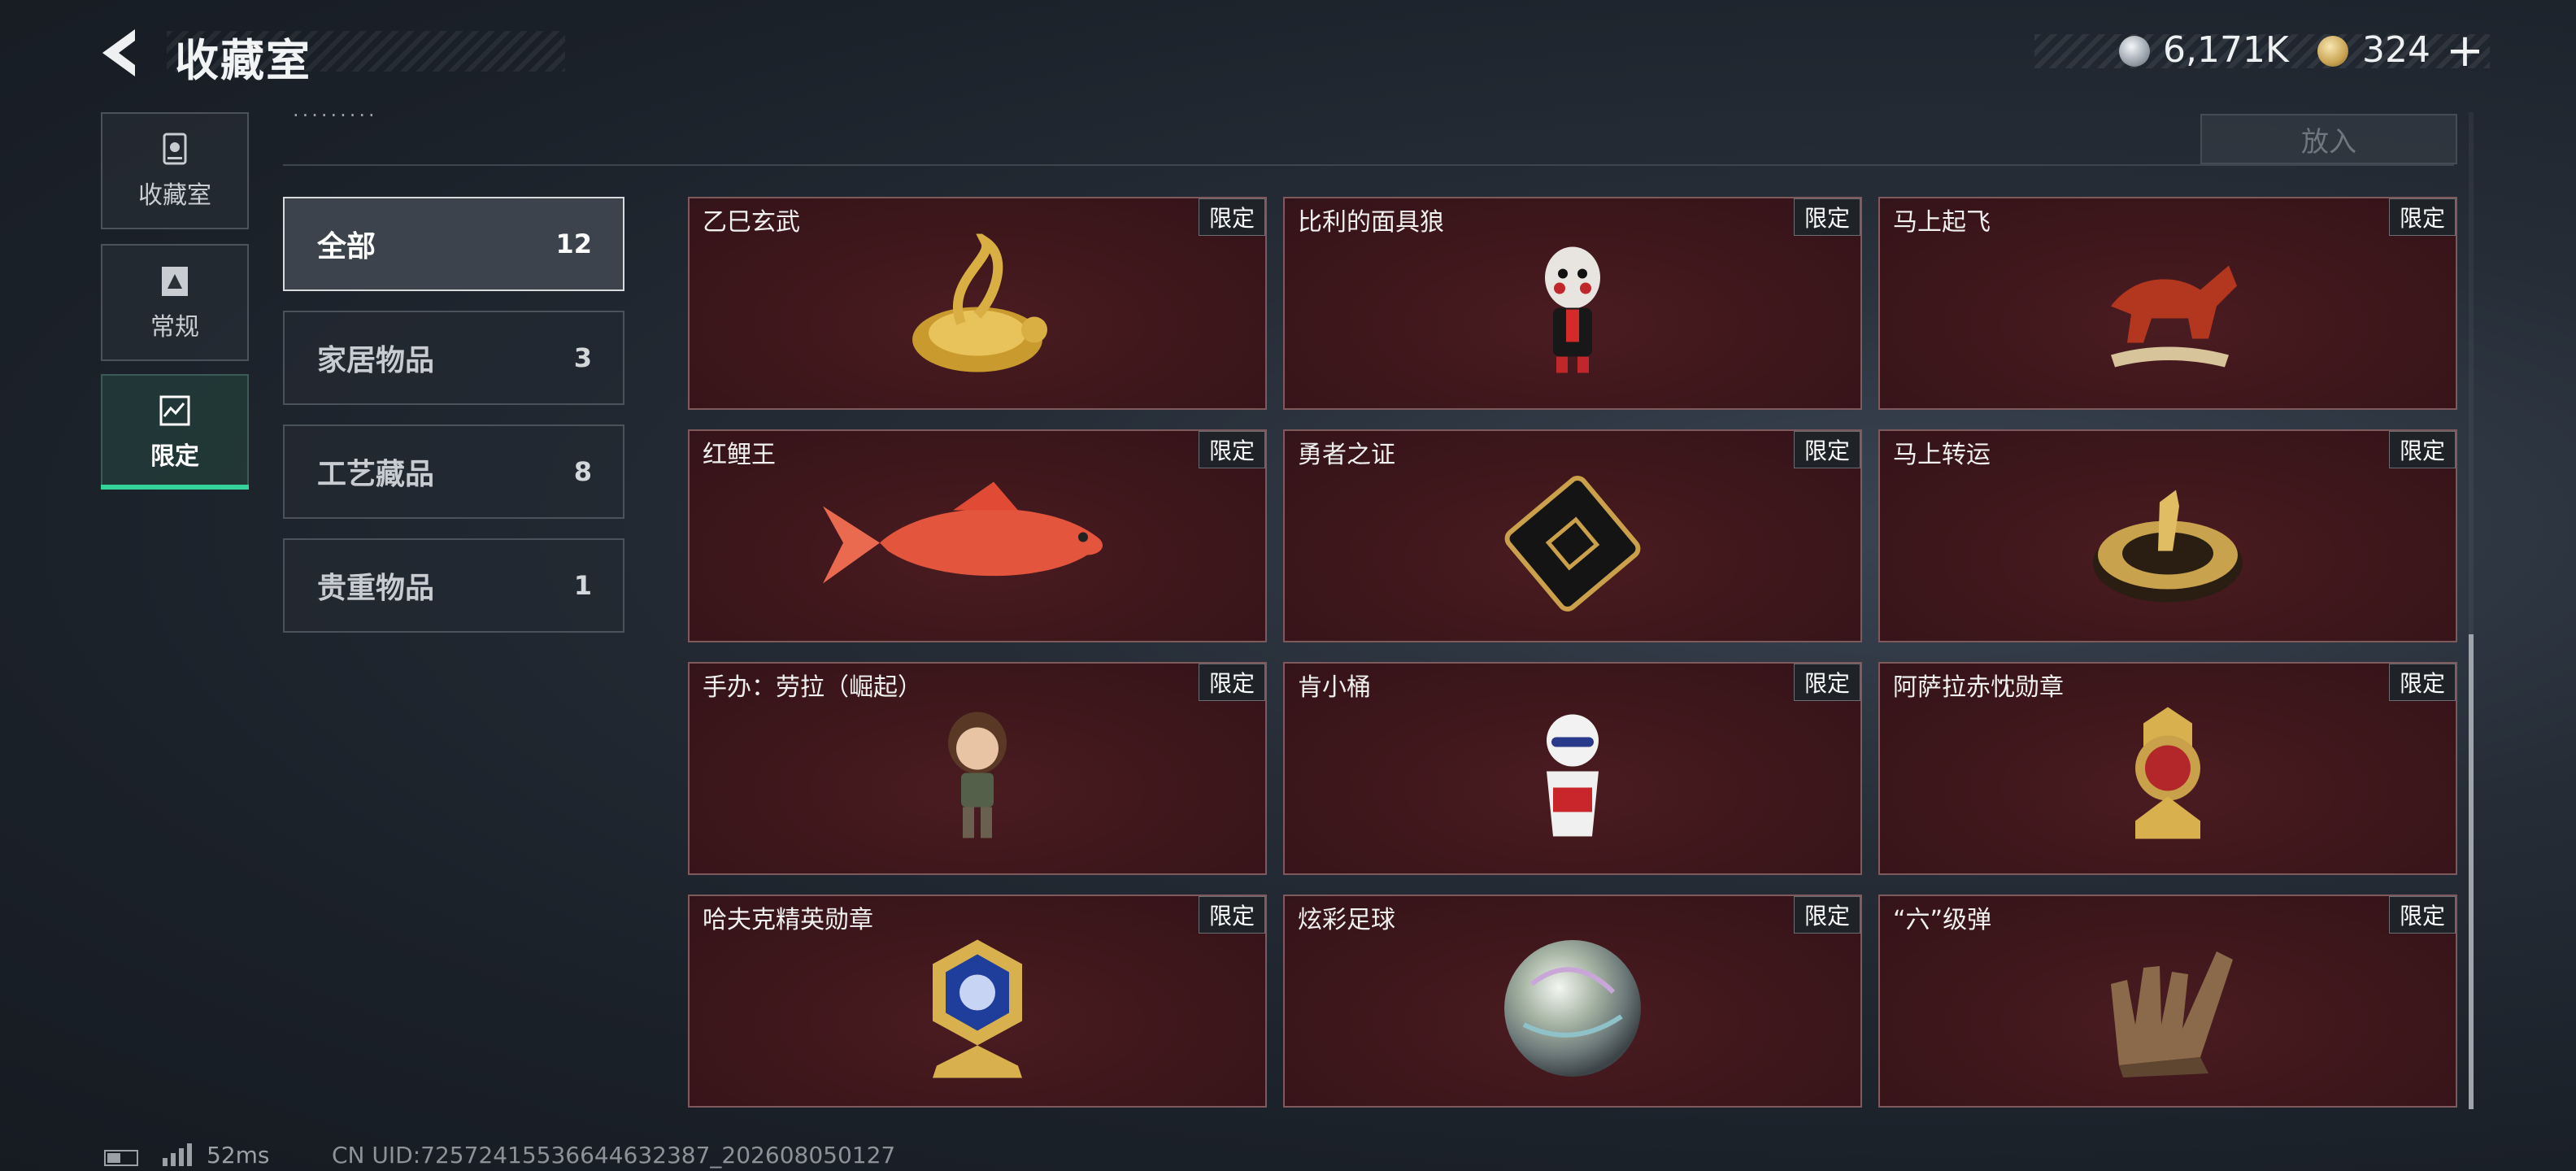 This screenshot has height=1171, width=2576. I want to click on item-card: 乙巳玄武 限定, so click(978, 304).